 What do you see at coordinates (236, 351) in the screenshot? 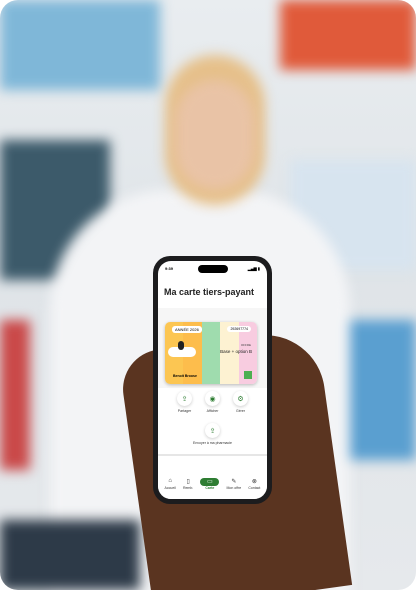
I see `card-offer: Base + option B` at bounding box center [236, 351].